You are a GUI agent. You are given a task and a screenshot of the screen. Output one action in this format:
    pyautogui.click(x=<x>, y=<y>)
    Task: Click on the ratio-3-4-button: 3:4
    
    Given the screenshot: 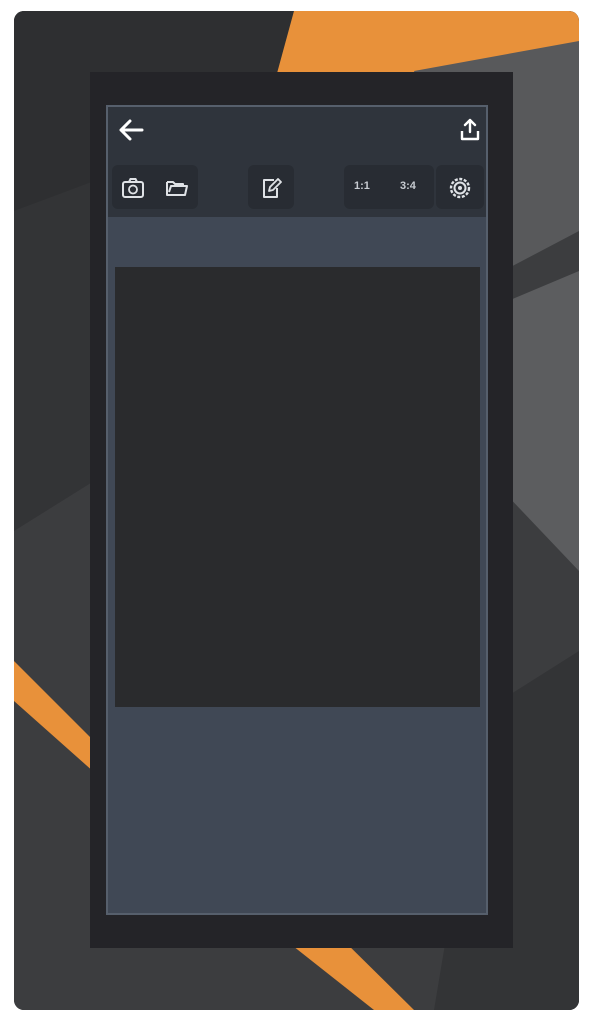 What is the action you would take?
    pyautogui.click(x=408, y=186)
    